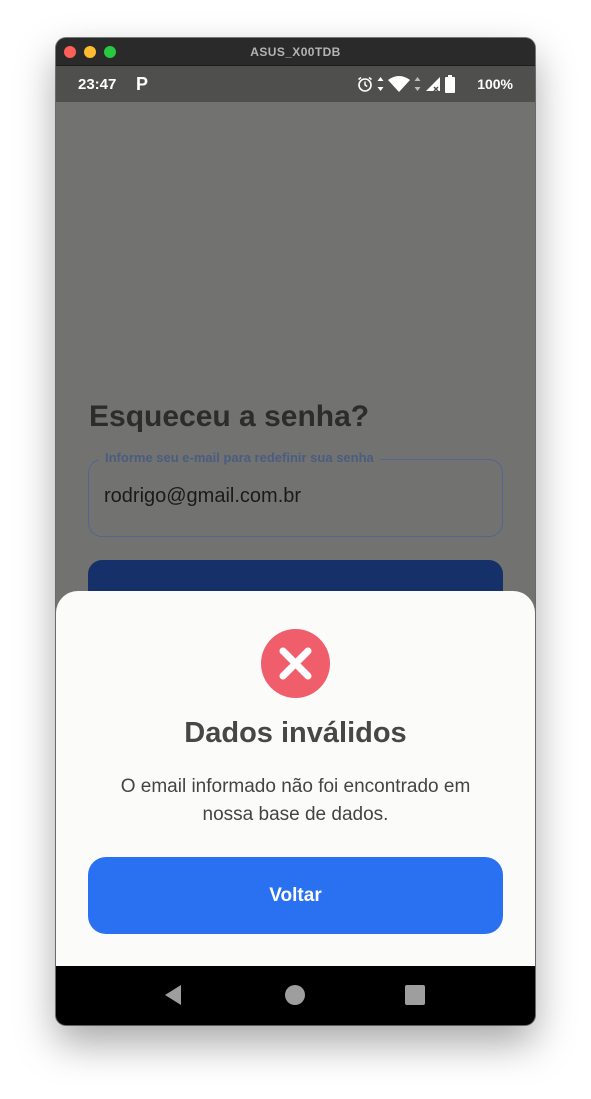 The image size is (591, 1099). I want to click on status-icons, so click(406, 84).